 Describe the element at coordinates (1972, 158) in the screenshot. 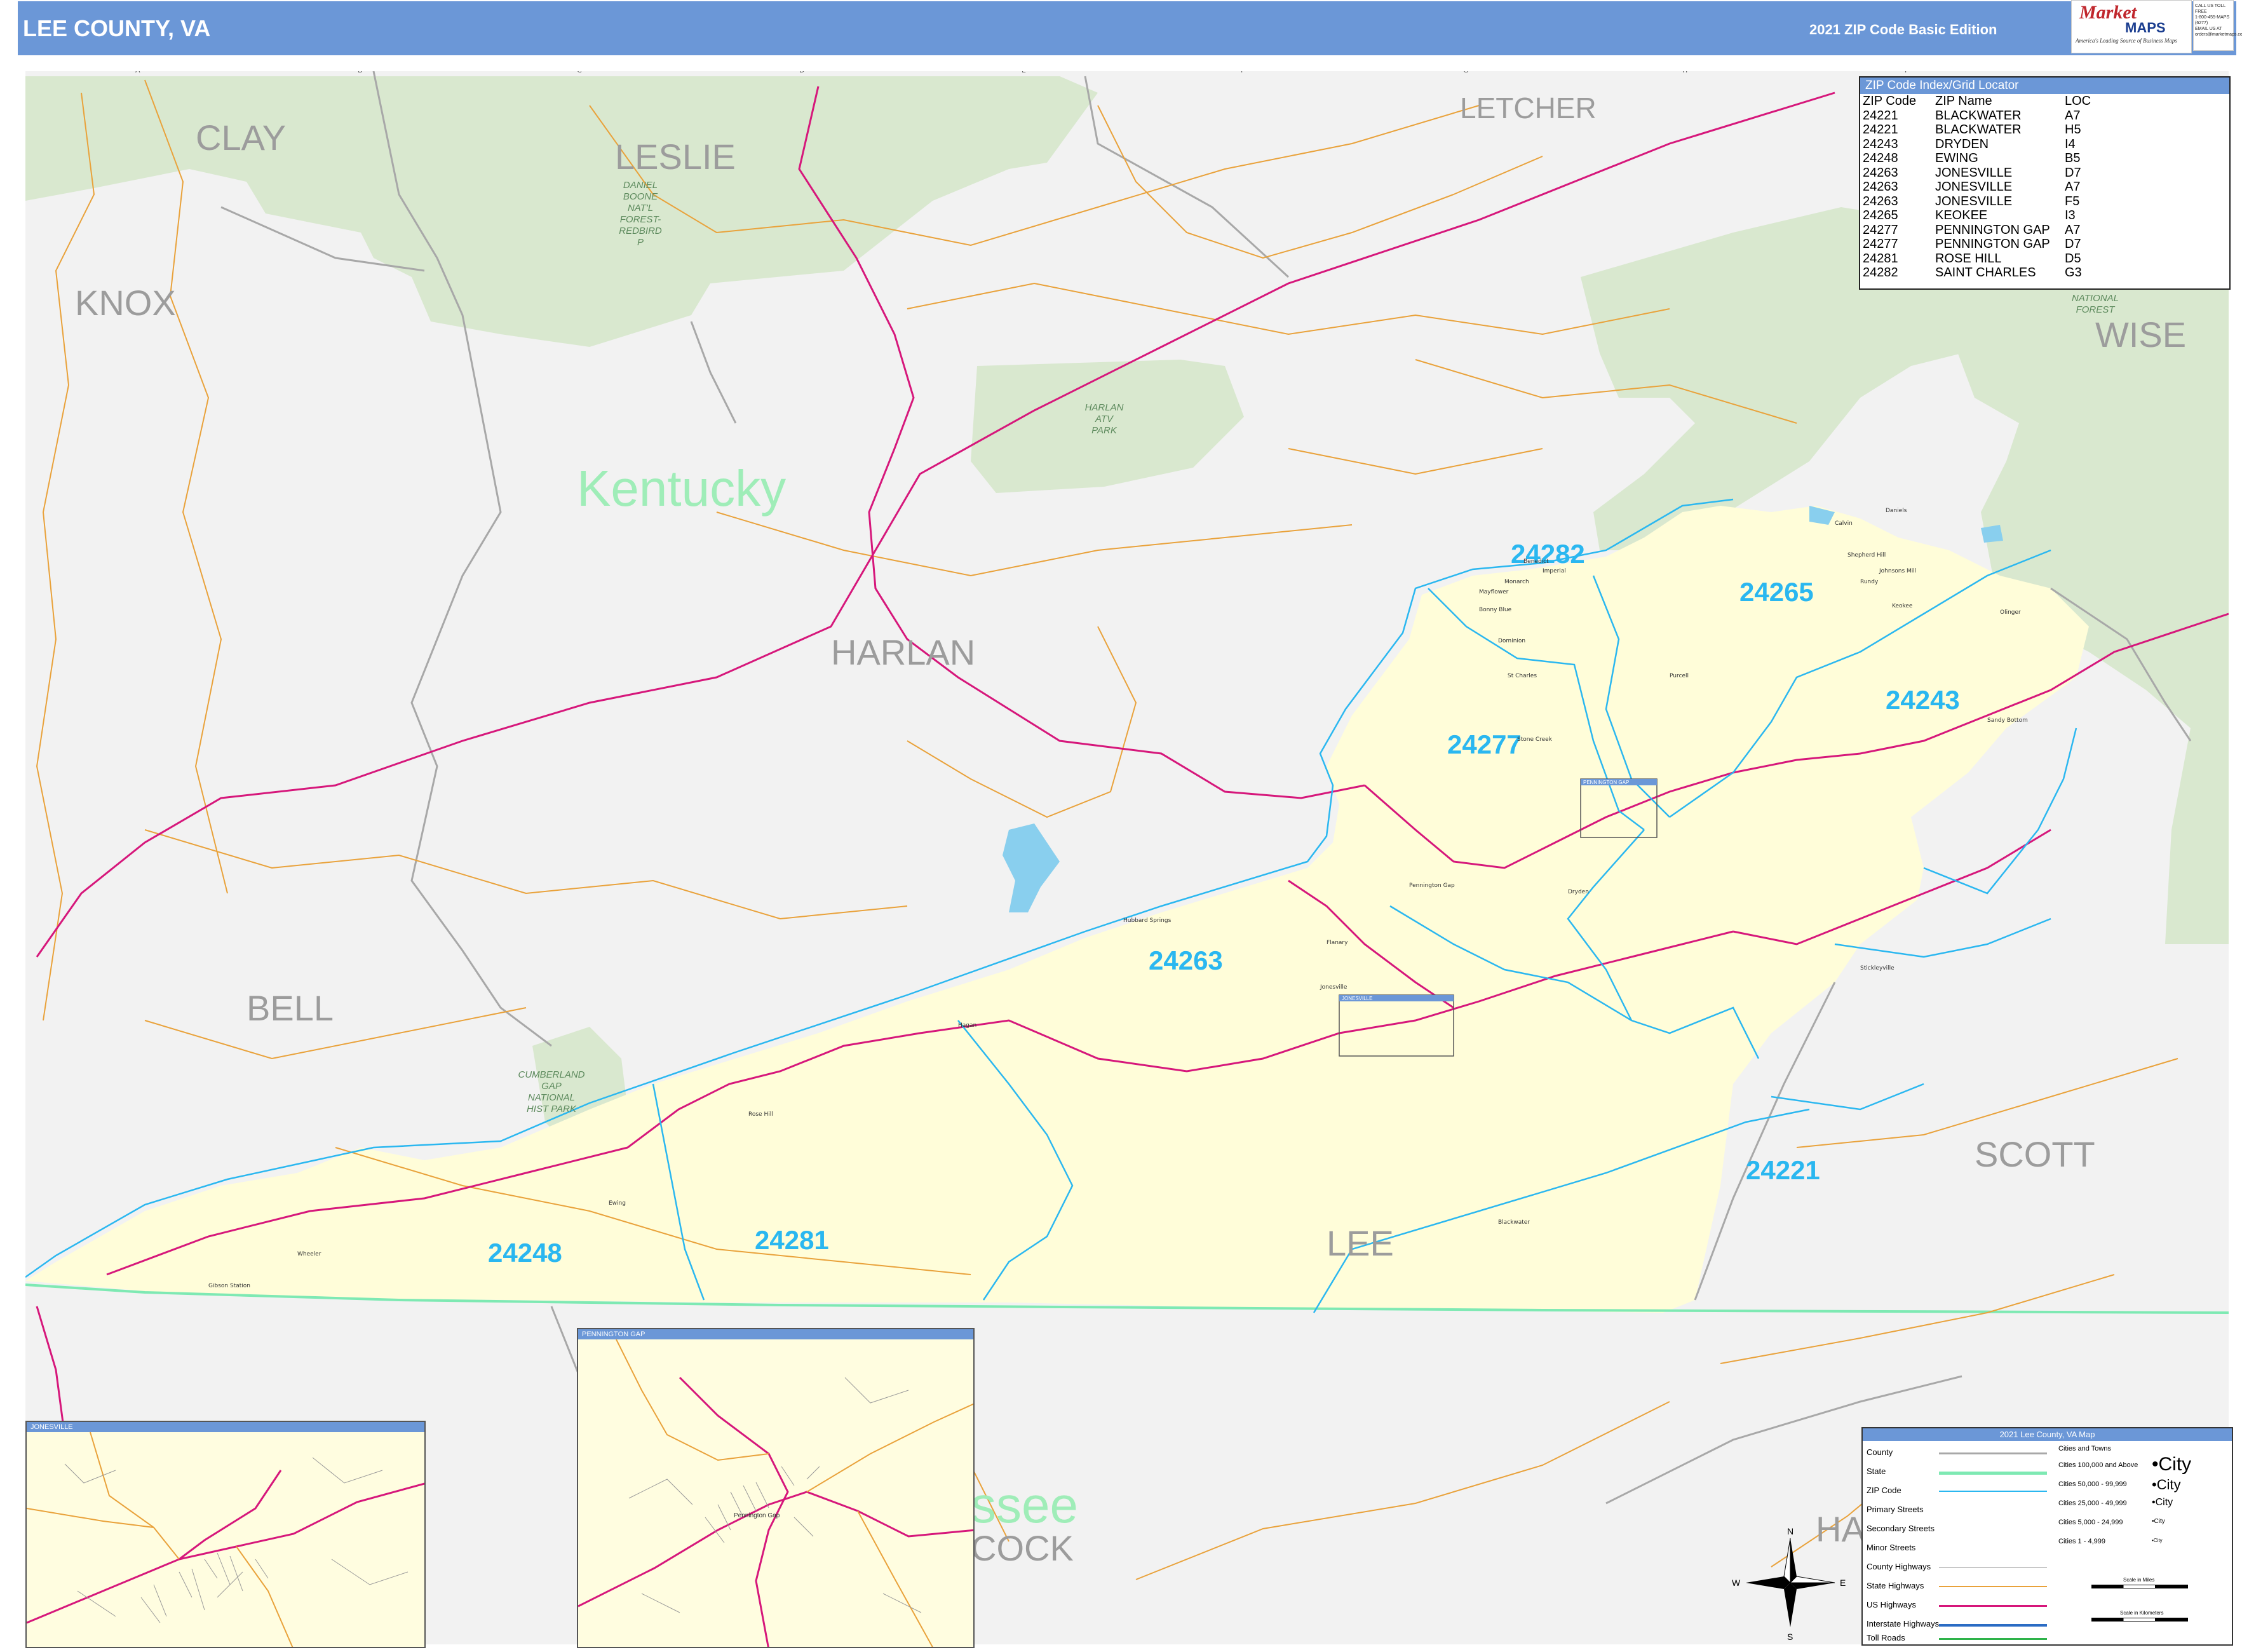

I see `table-row: 24248 EWING B5` at that location.